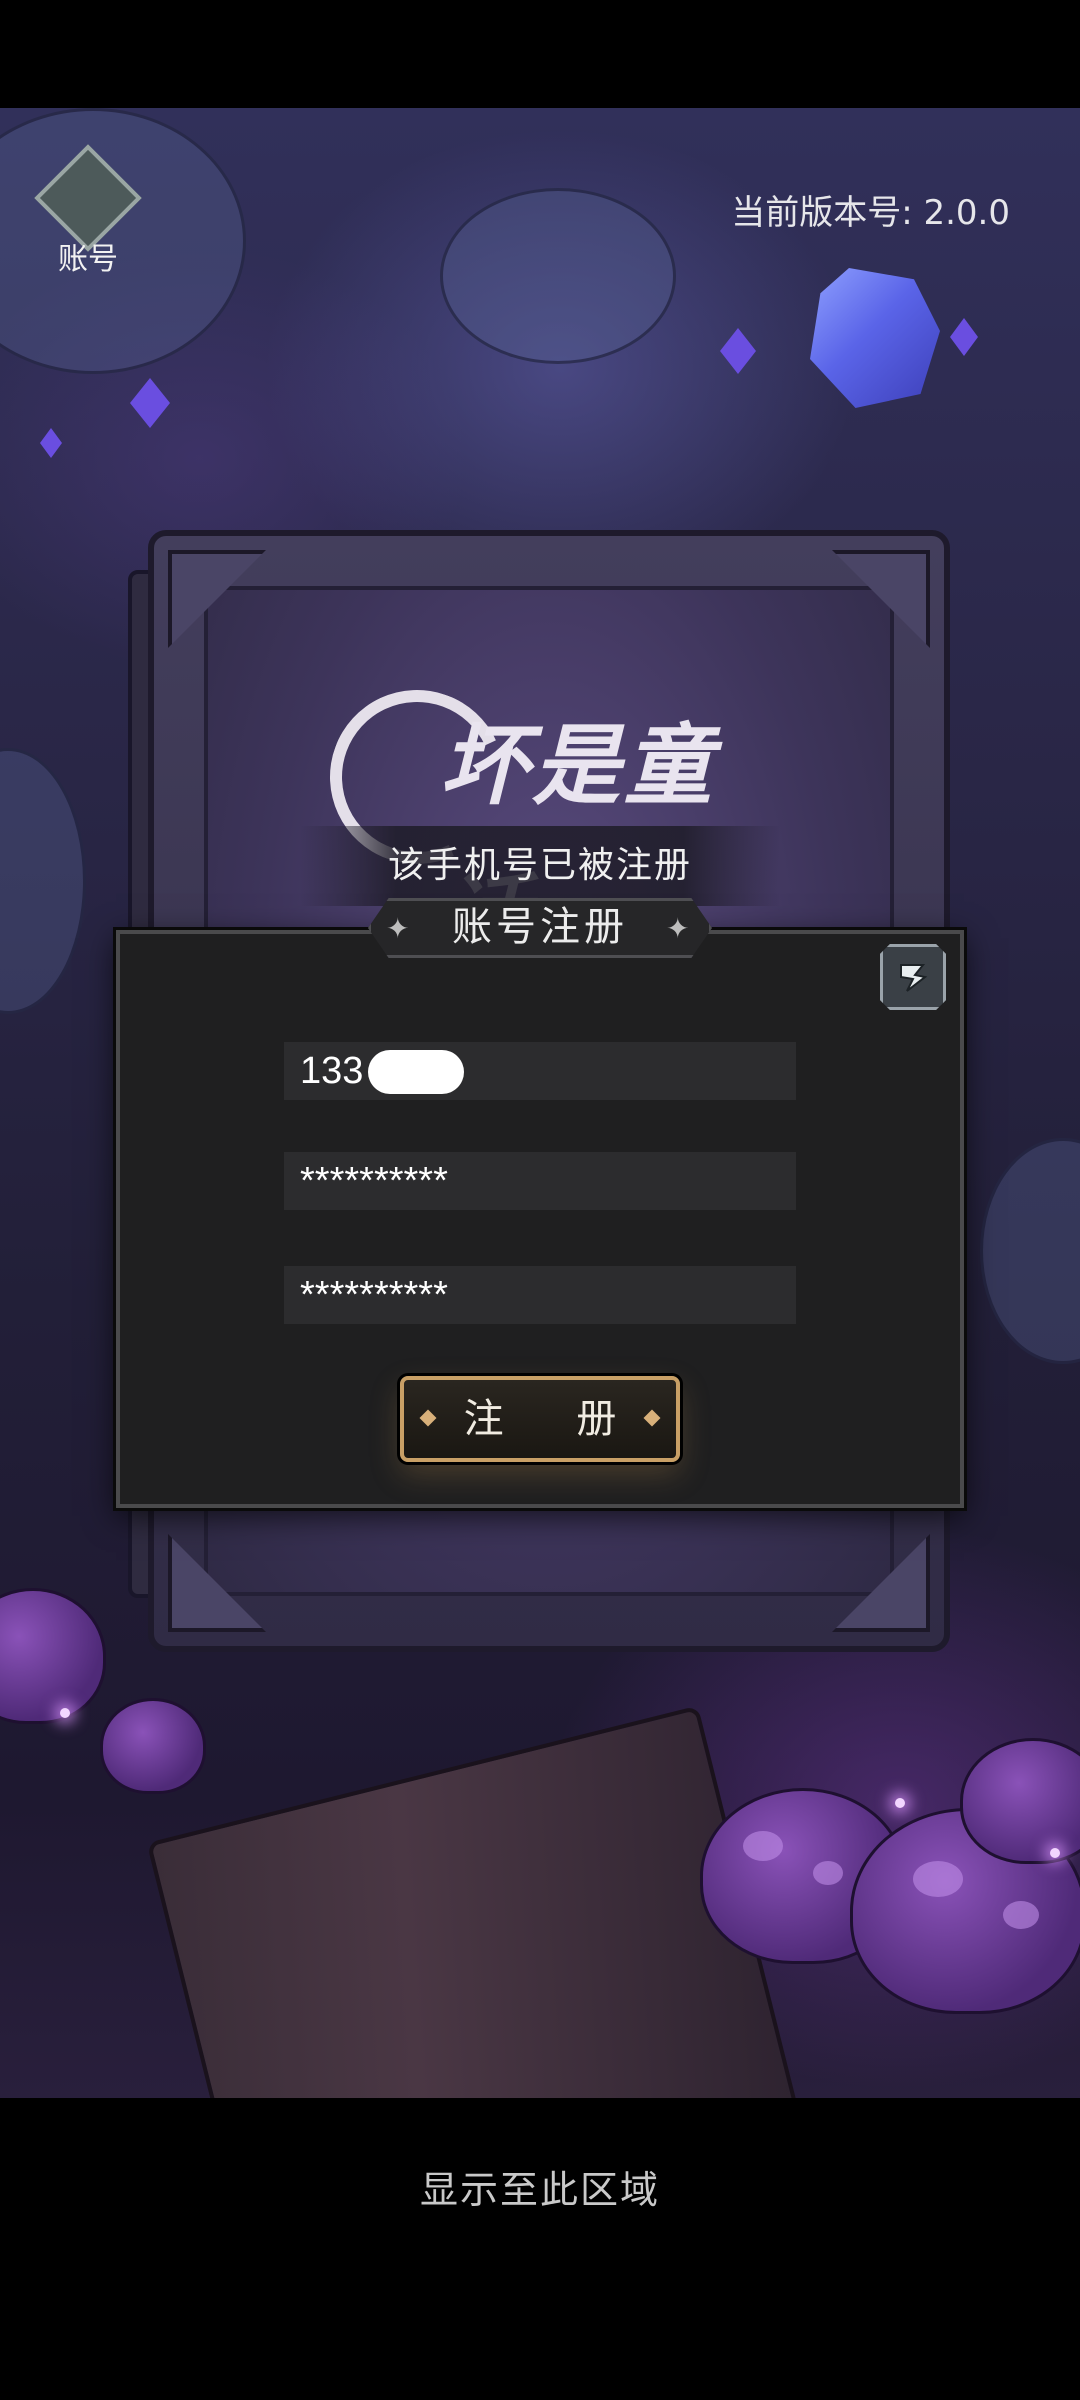 The image size is (1080, 2400). Describe the element at coordinates (88, 259) in the screenshot. I see `account-label: 账号` at that location.